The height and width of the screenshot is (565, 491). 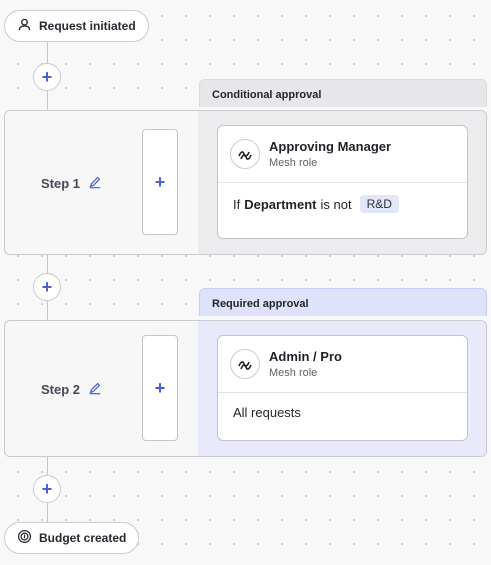 I want to click on role-card-header: Admin / Pro Mesh role, so click(x=342, y=364).